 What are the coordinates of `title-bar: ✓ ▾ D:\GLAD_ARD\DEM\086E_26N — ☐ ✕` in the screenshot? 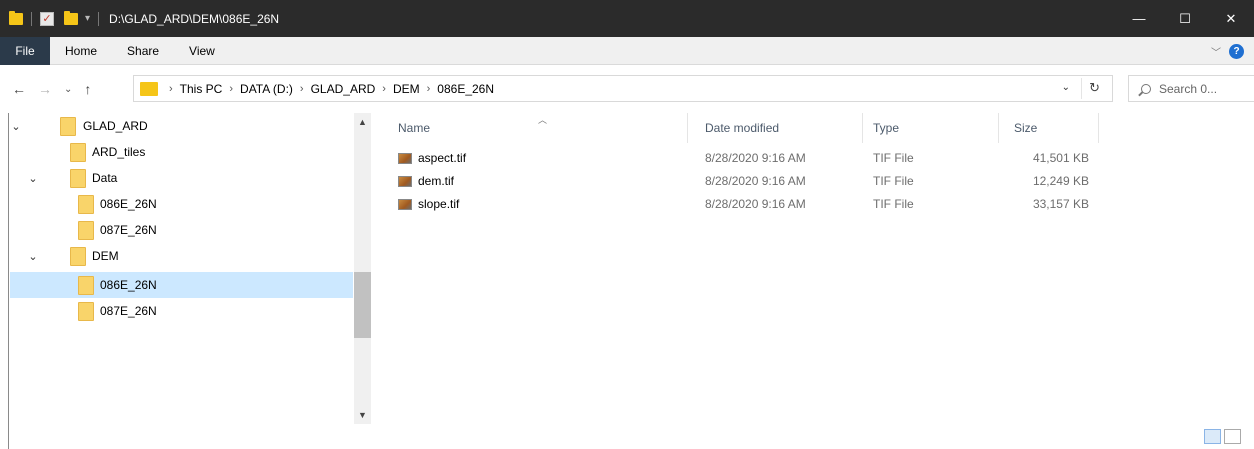 It's located at (627, 18).